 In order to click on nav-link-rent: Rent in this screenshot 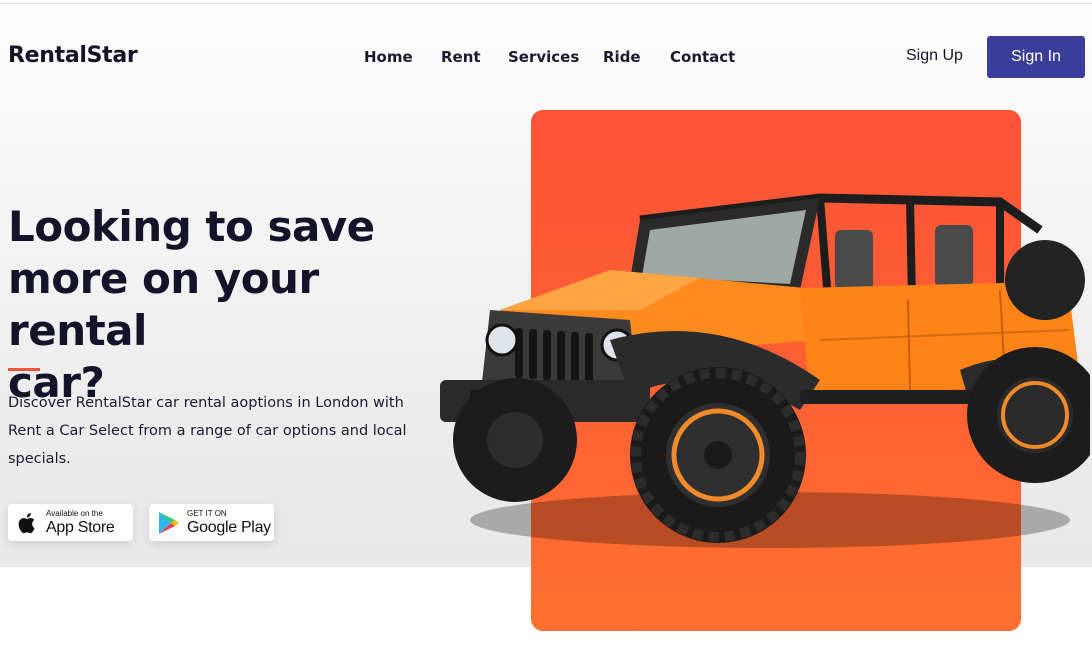, I will do `click(461, 57)`.